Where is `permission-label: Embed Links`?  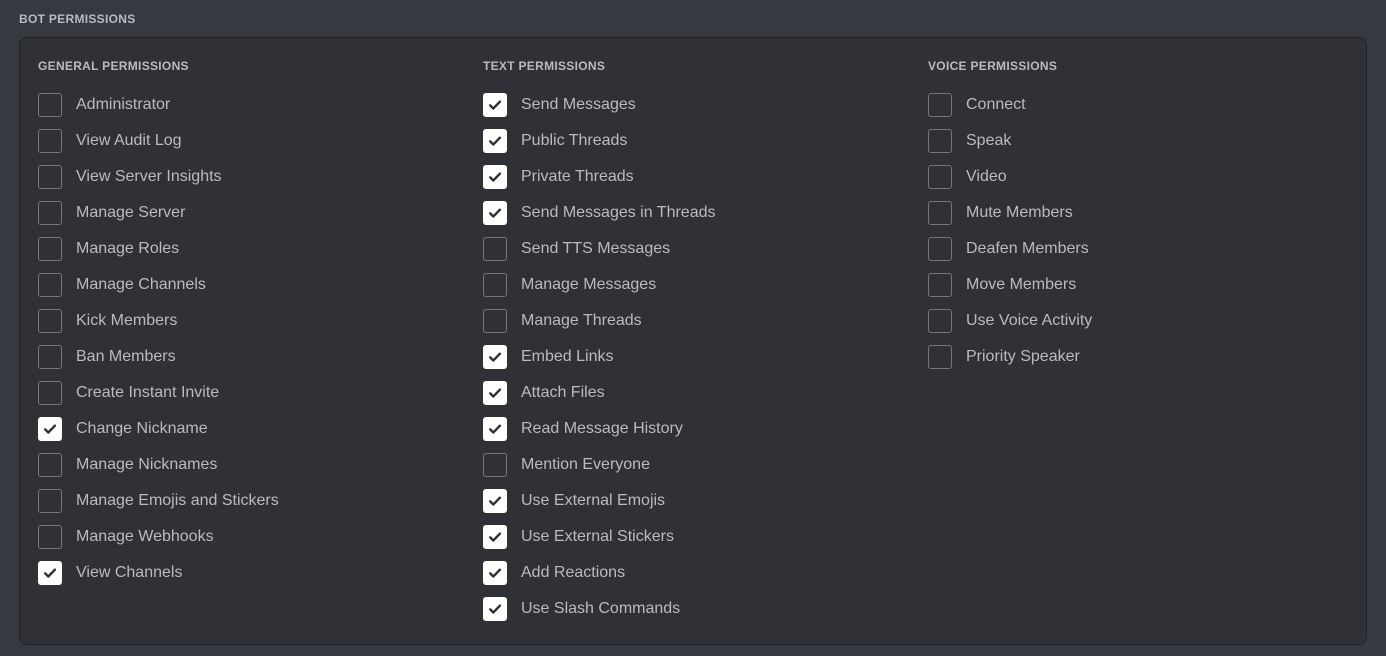 permission-label: Embed Links is located at coordinates (567, 356).